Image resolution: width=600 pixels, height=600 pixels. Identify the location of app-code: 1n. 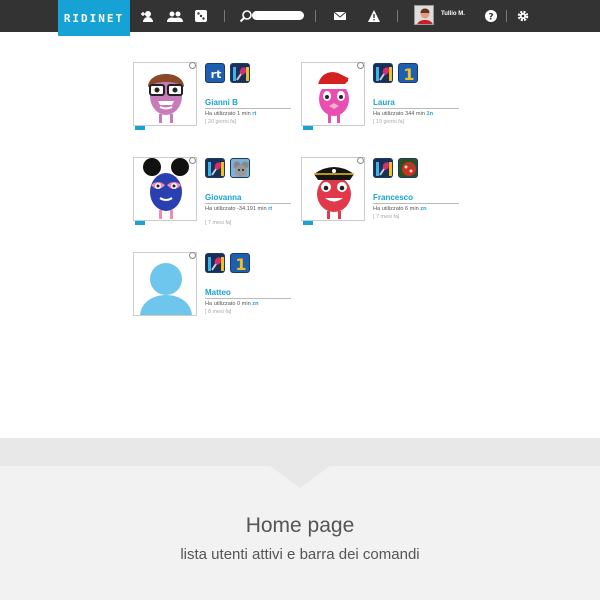
(430, 114).